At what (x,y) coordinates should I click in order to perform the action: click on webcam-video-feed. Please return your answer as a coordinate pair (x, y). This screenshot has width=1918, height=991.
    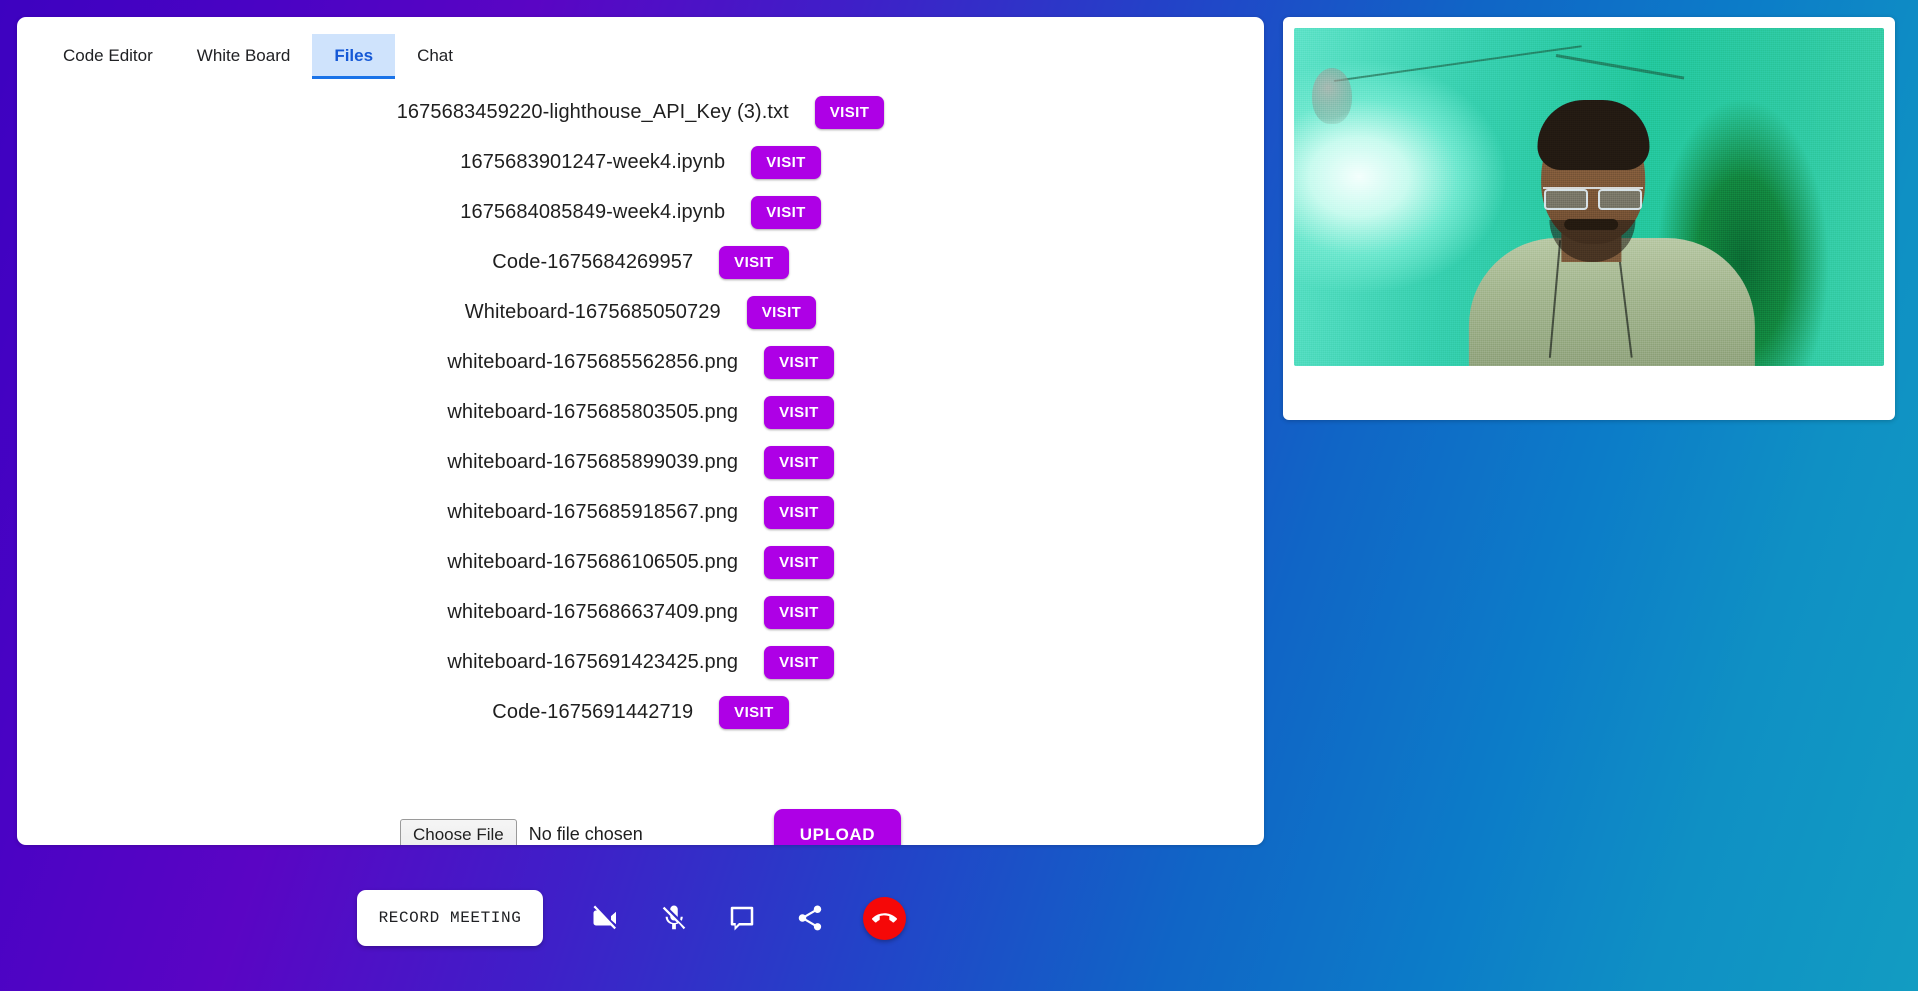
    Looking at the image, I should click on (1589, 197).